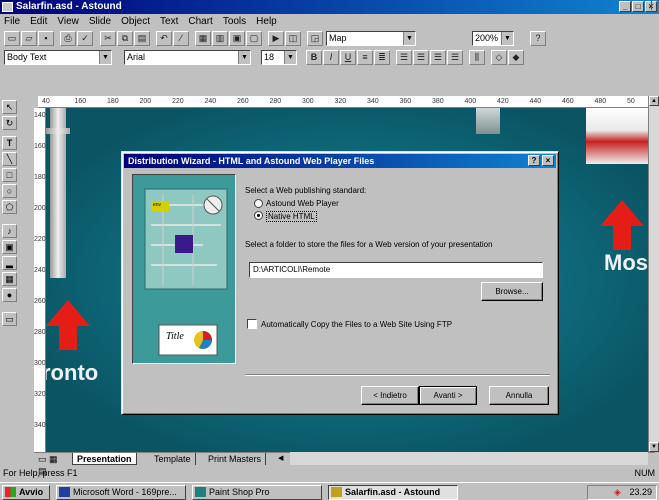  Describe the element at coordinates (29, 38) in the screenshot. I see `open-folder-icon: ▱` at that location.